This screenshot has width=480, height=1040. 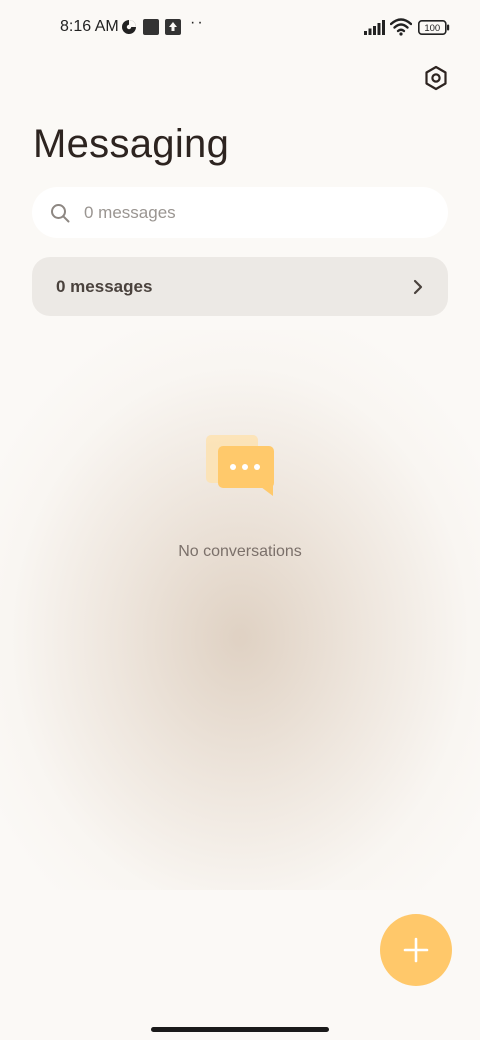 What do you see at coordinates (60, 213) in the screenshot?
I see `search-icon` at bounding box center [60, 213].